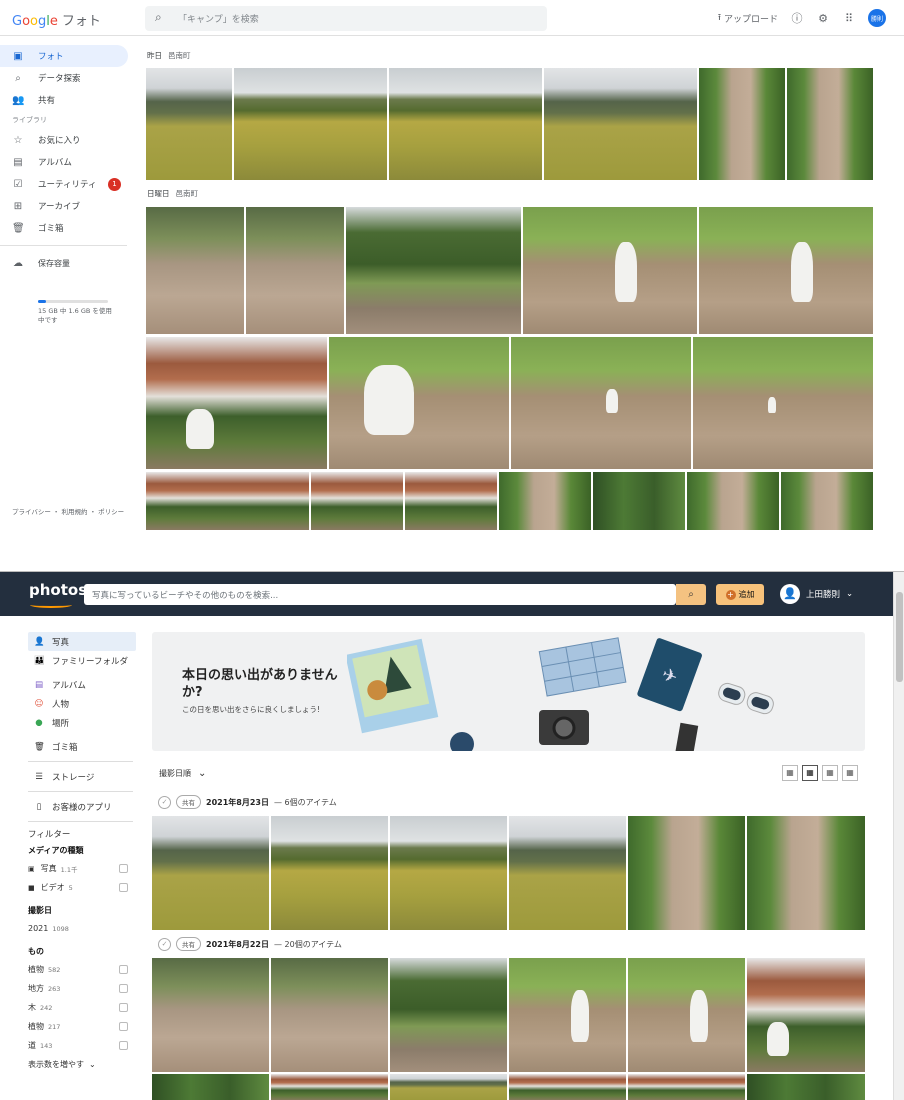 Image resolution: width=904 pixels, height=1100 pixels. I want to click on filter-thing: 植物 582, so click(82, 969).